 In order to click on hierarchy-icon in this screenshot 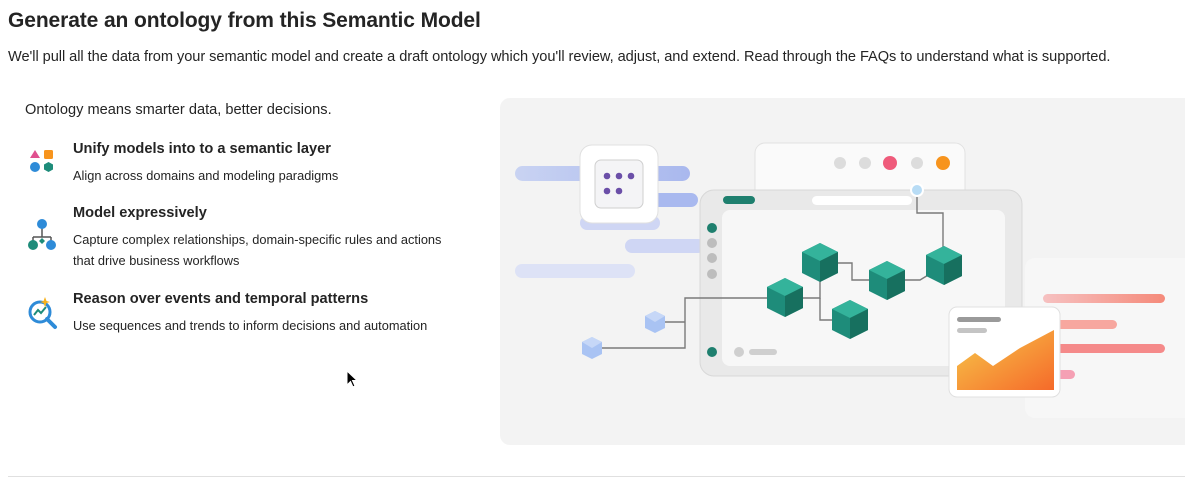, I will do `click(43, 235)`.